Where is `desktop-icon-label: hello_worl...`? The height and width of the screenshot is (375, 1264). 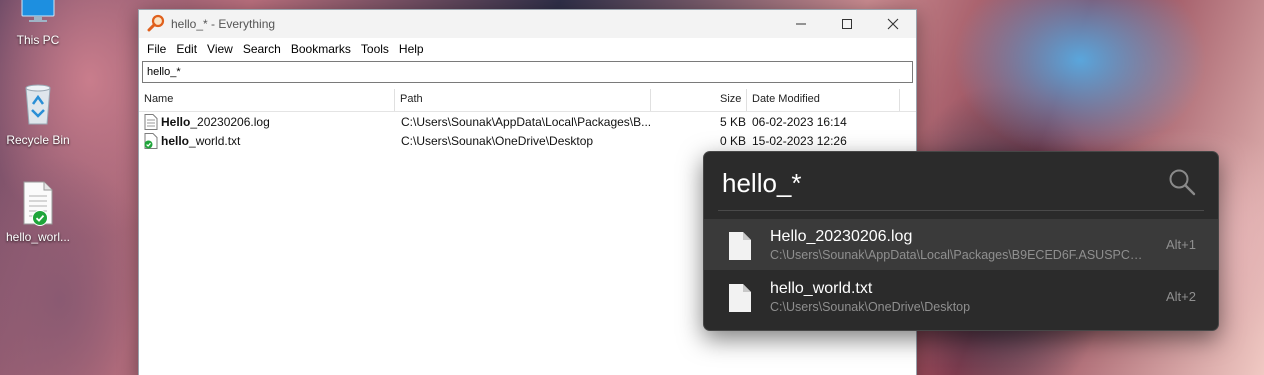 desktop-icon-label: hello_worl... is located at coordinates (38, 237).